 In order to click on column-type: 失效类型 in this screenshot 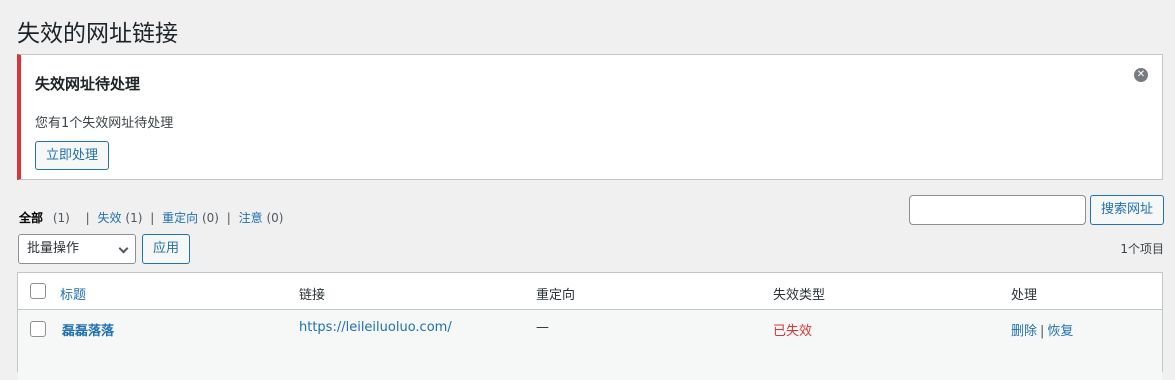, I will do `click(799, 295)`.